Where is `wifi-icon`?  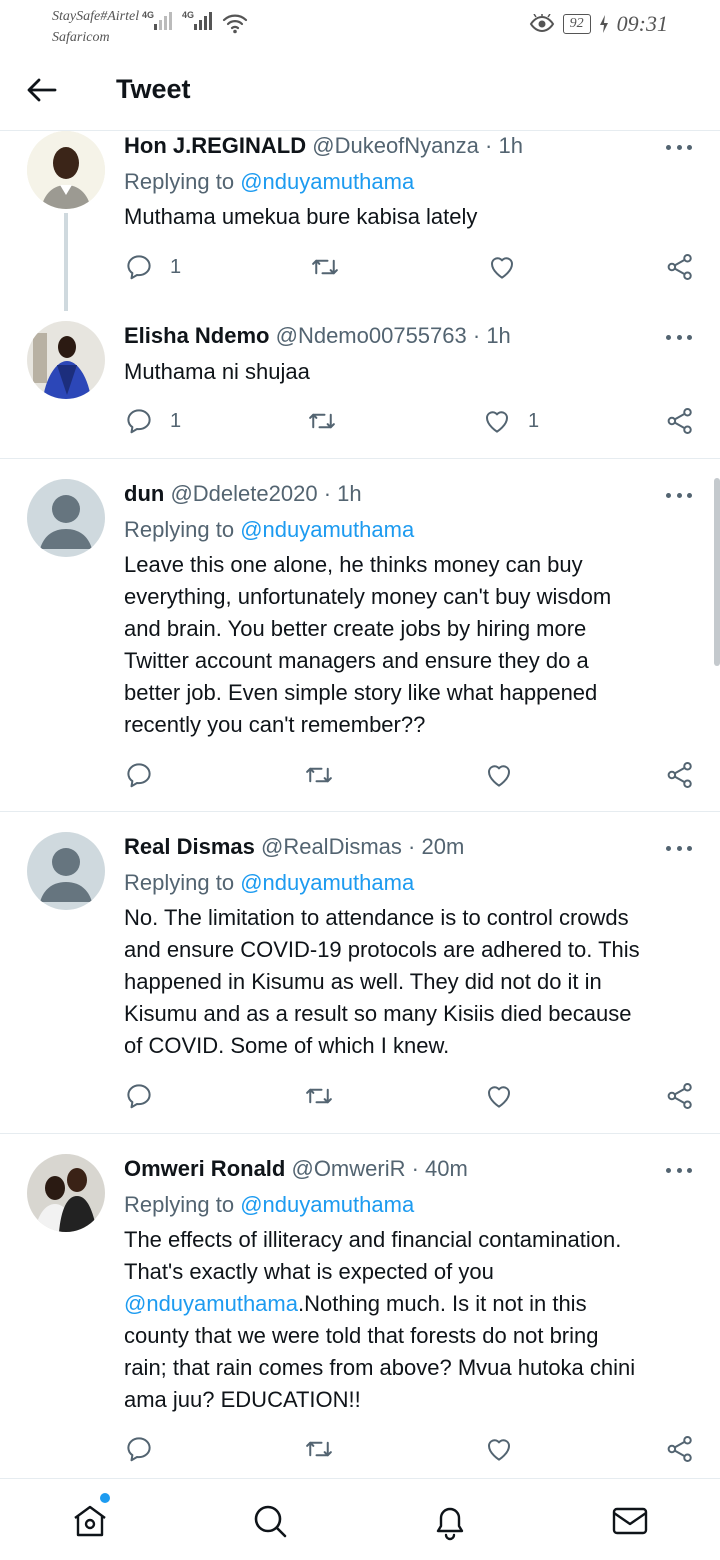 wifi-icon is located at coordinates (235, 24).